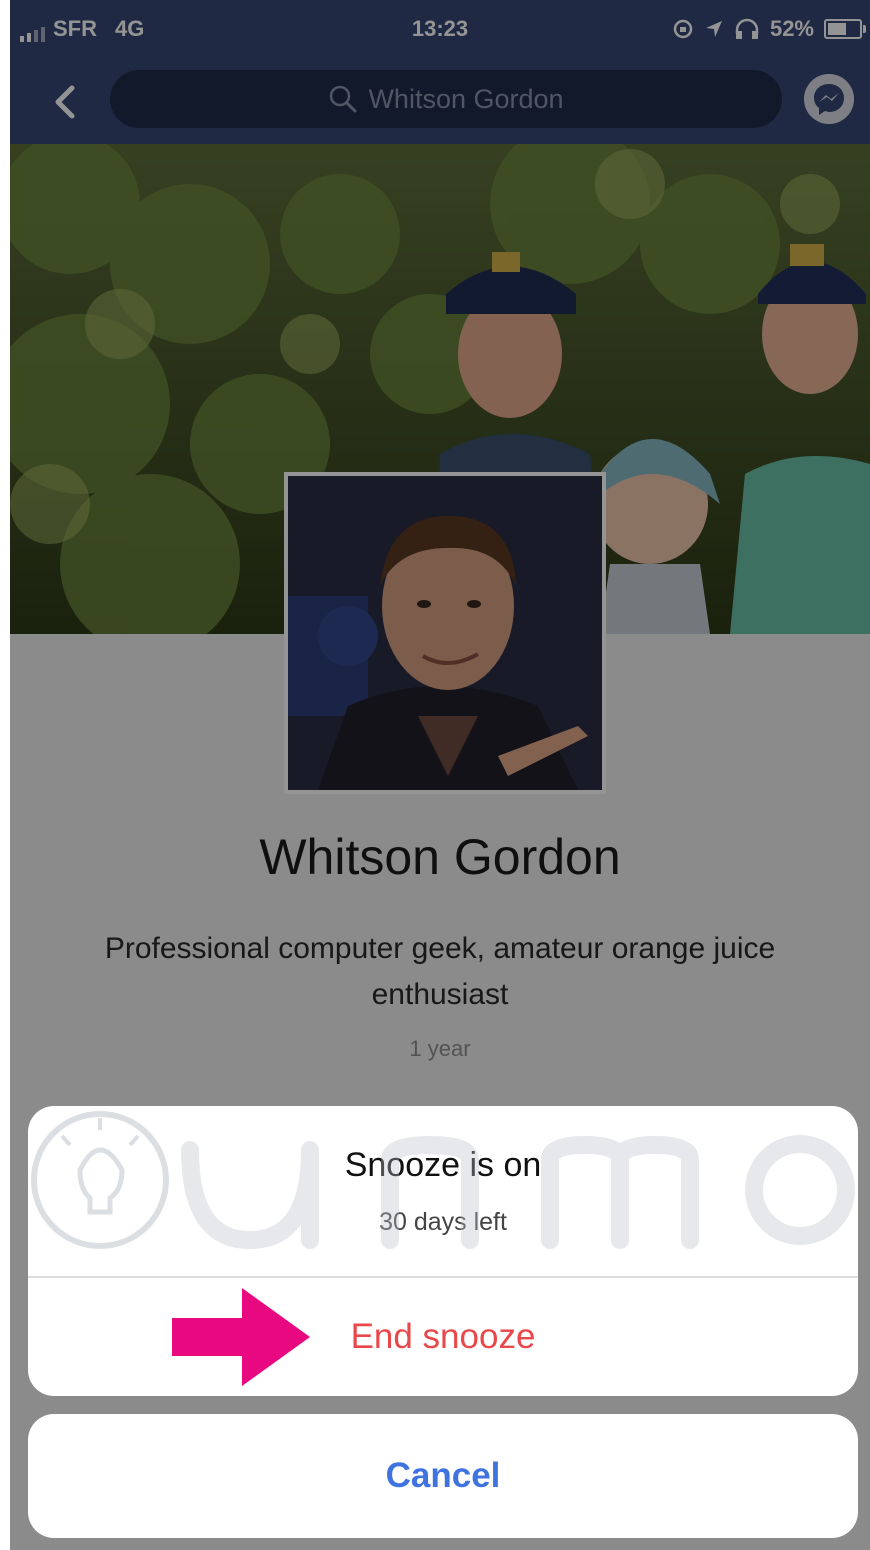  I want to click on end-snooze-button: End snooze, so click(443, 1337).